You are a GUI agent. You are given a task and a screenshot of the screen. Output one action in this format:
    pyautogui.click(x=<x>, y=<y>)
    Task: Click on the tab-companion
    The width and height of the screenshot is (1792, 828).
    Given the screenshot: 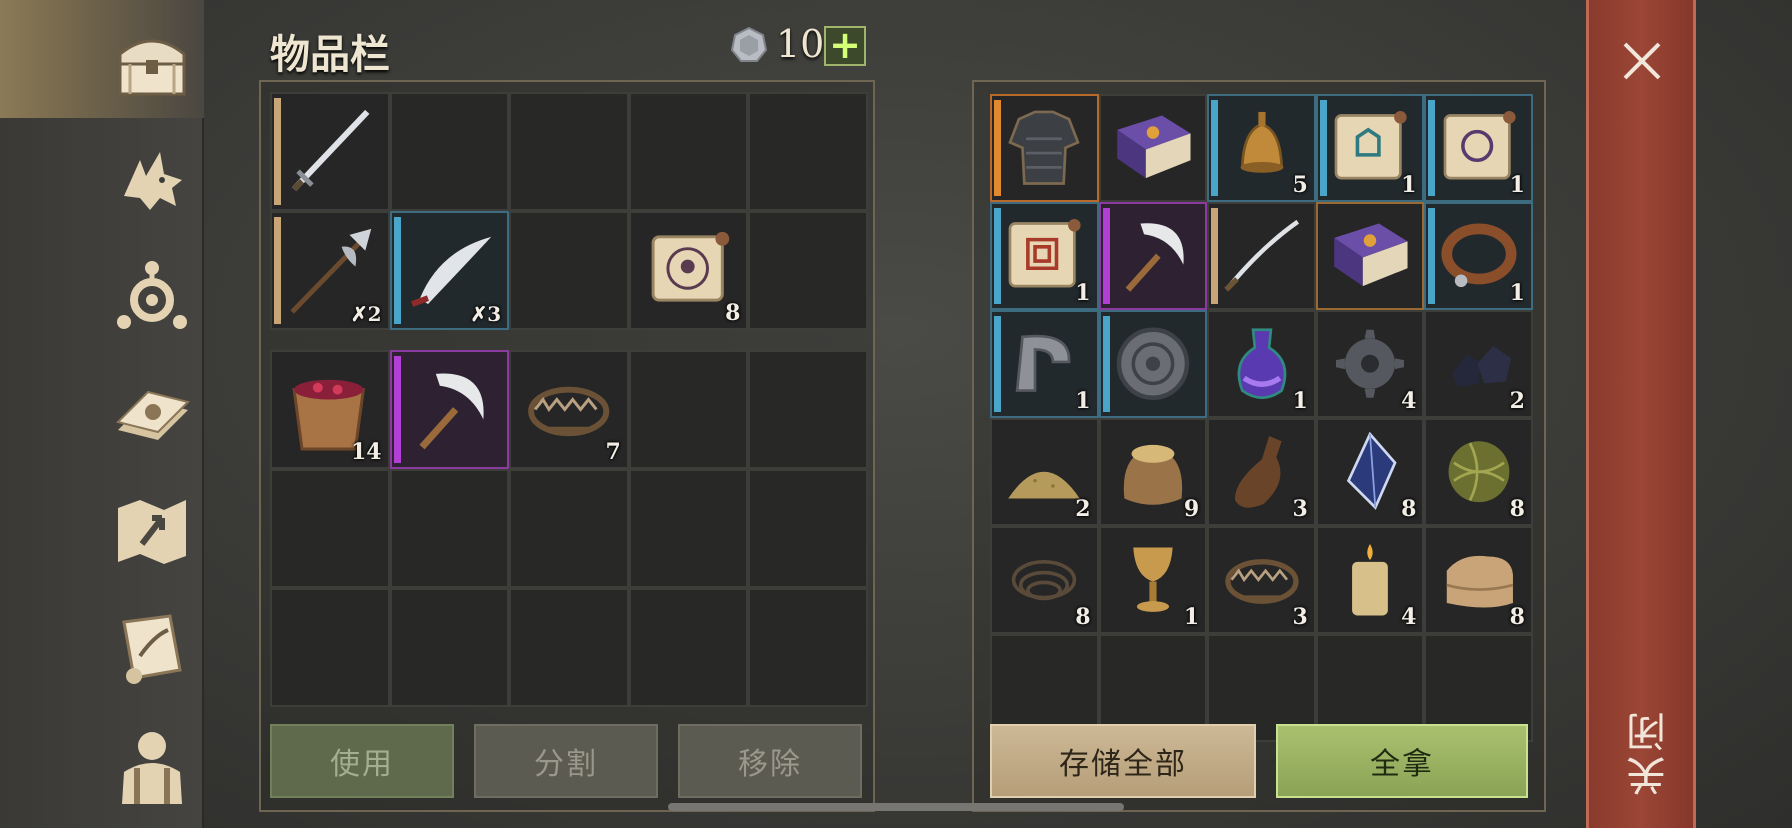 What is the action you would take?
    pyautogui.click(x=152, y=178)
    